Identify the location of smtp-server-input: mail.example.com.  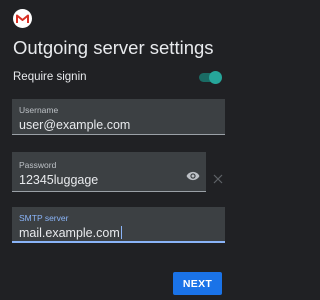
(70, 233).